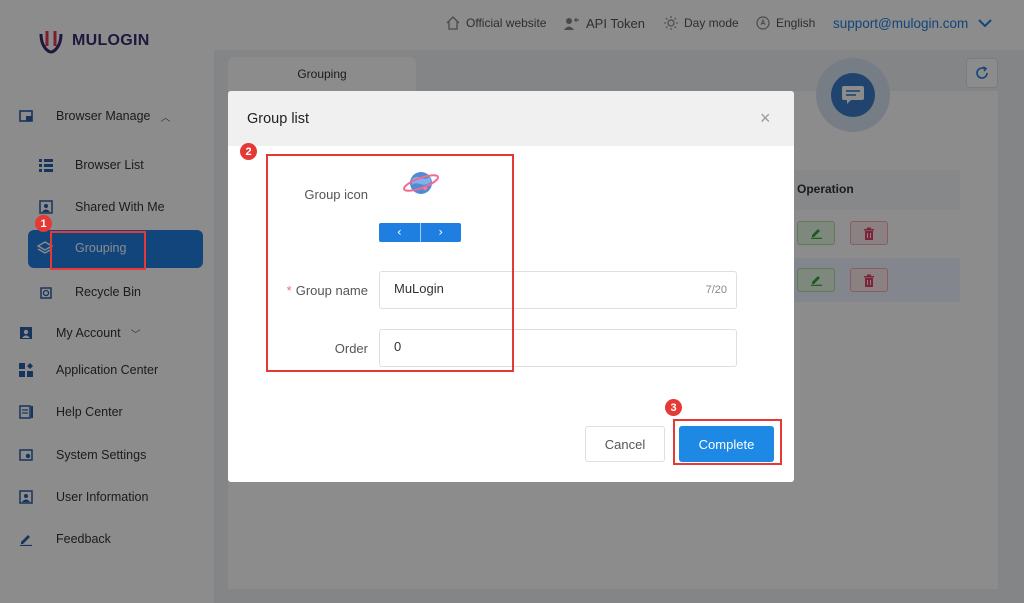 Image resolution: width=1024 pixels, height=603 pixels. What do you see at coordinates (727, 442) in the screenshot?
I see `highlight-box-complete` at bounding box center [727, 442].